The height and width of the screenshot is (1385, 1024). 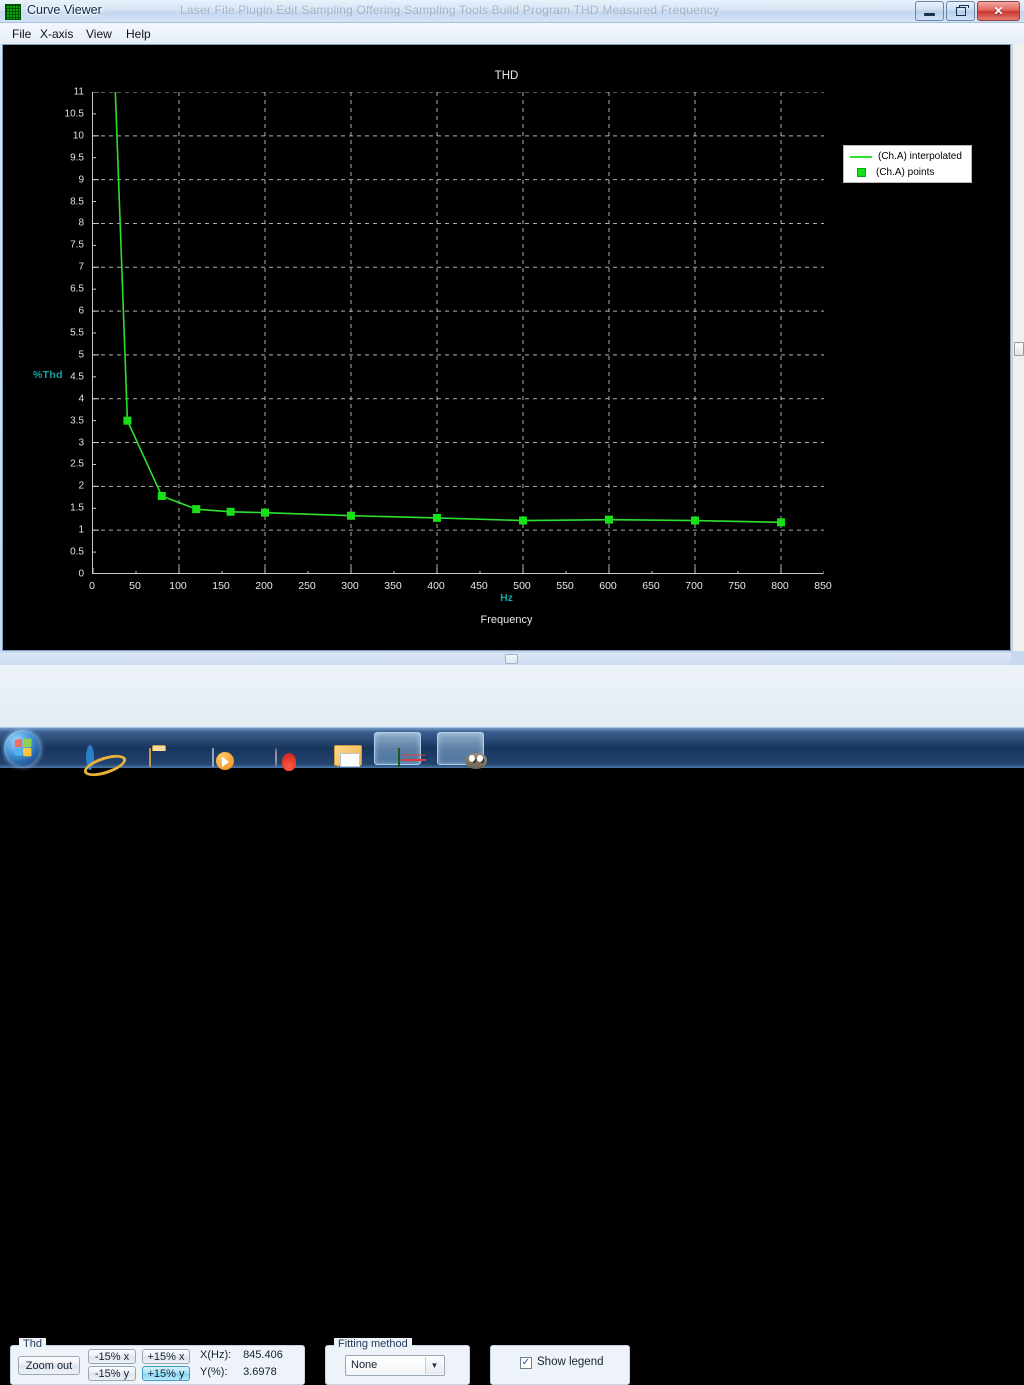 What do you see at coordinates (77, 552) in the screenshot?
I see `y-tick-0.5: 0.5` at bounding box center [77, 552].